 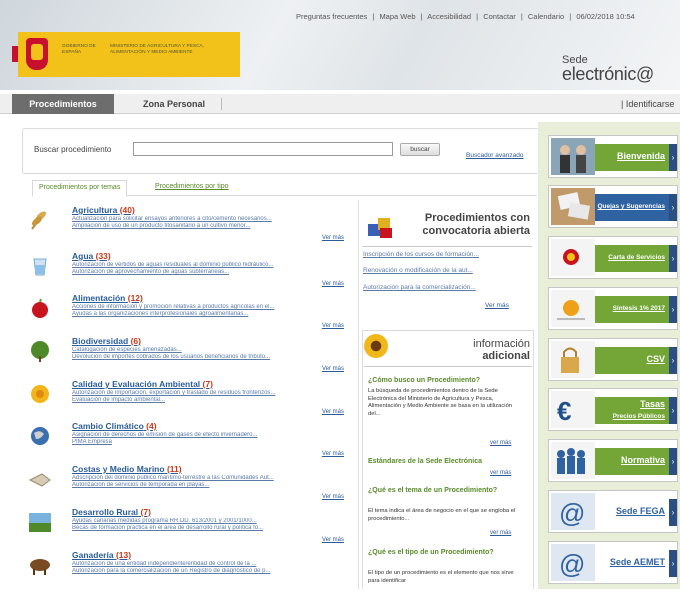 I want to click on tab-by-theme: Procedimientos por temas, so click(x=80, y=188).